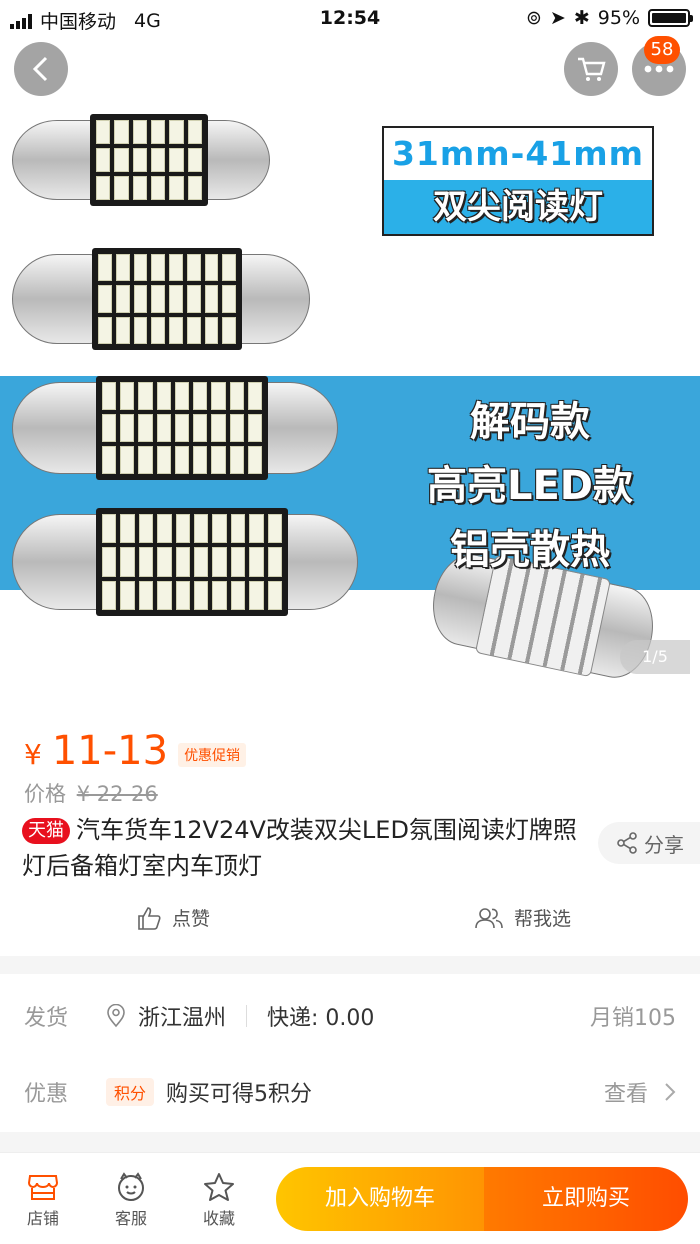 This screenshot has height=1244, width=700. What do you see at coordinates (321, 1018) in the screenshot?
I see `express-fee: 快递: 0.00` at bounding box center [321, 1018].